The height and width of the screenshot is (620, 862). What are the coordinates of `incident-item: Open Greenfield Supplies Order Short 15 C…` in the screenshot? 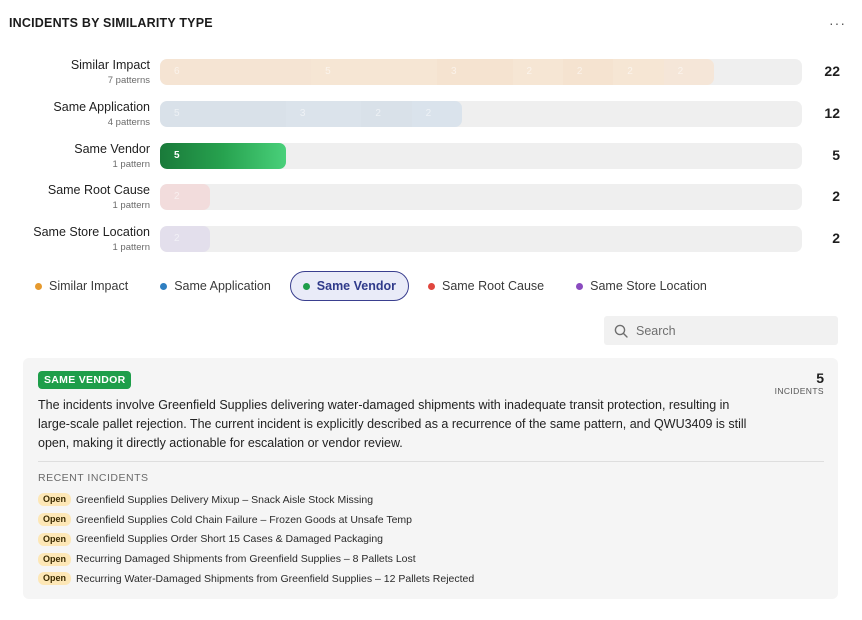 It's located at (256, 540).